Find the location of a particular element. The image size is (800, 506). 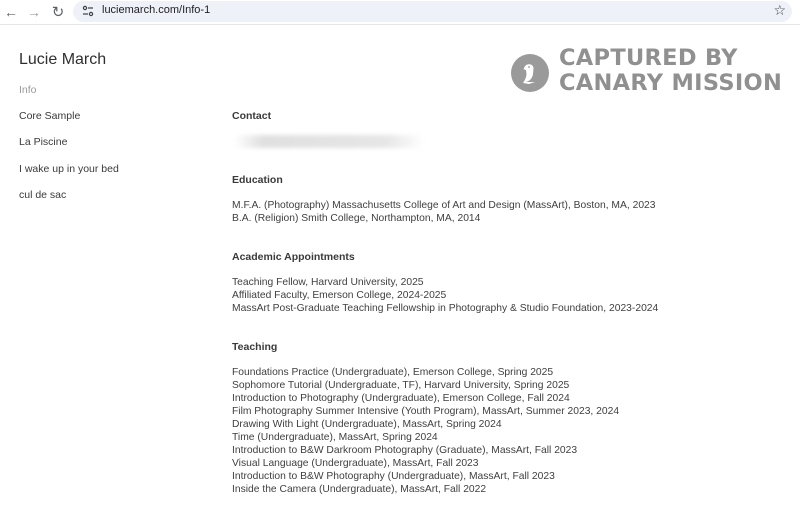

sidebar-item-la-piscine: La Piscine is located at coordinates (69, 149).